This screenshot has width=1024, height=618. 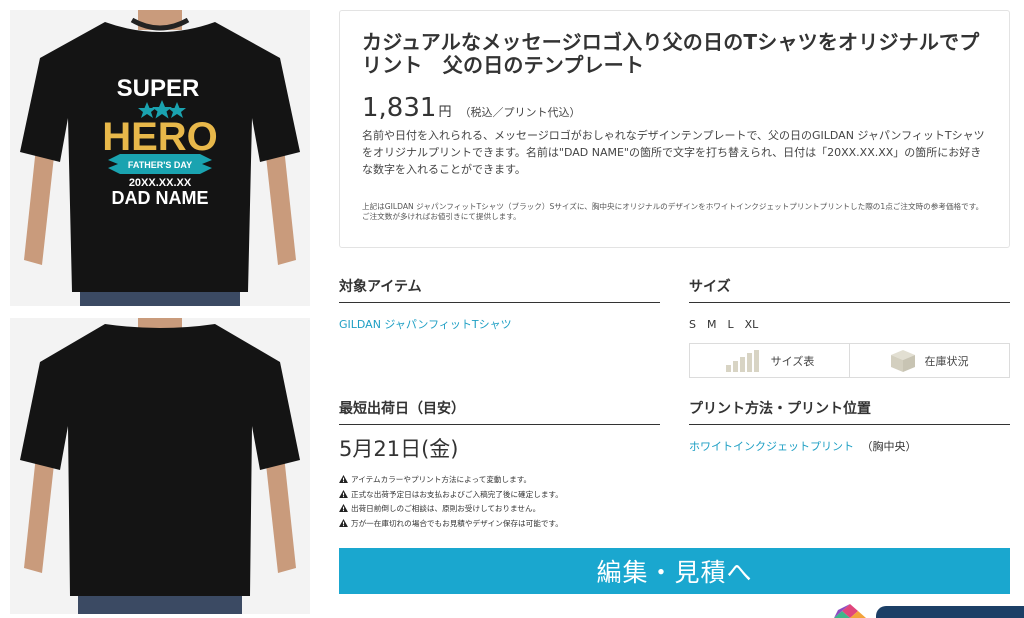 What do you see at coordinates (674, 571) in the screenshot?
I see `edit-estimate-button: 編集・見積へ` at bounding box center [674, 571].